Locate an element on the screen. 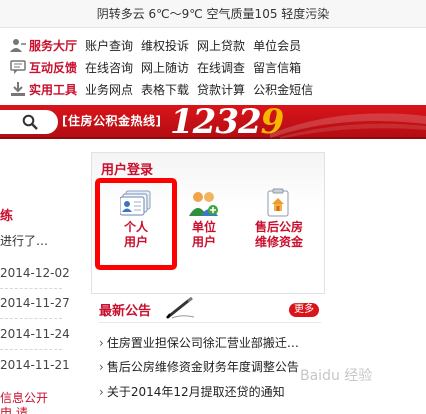 The height and width of the screenshot is (414, 426). tile-label: 单位 is located at coordinates (203, 227).